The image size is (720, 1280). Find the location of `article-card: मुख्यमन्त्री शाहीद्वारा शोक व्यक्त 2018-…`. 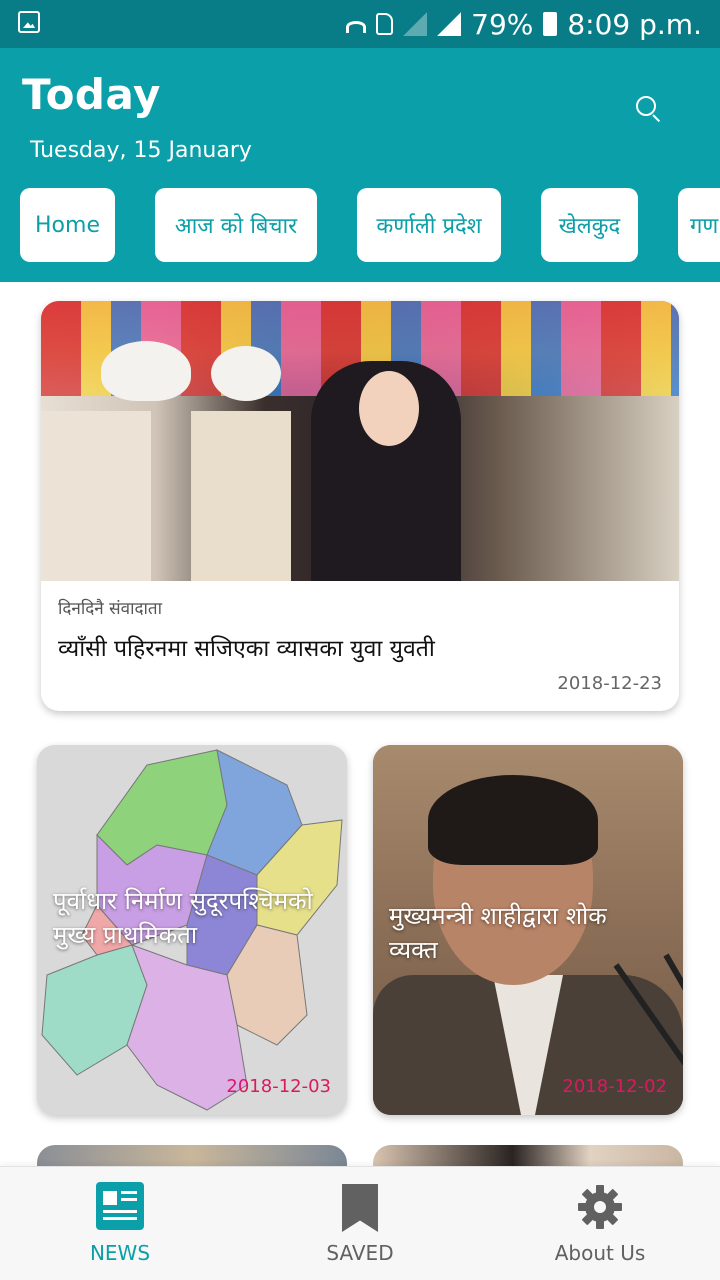

article-card: मुख्यमन्त्री शाहीद्वारा शोक व्यक्त 2018-… is located at coordinates (528, 930).